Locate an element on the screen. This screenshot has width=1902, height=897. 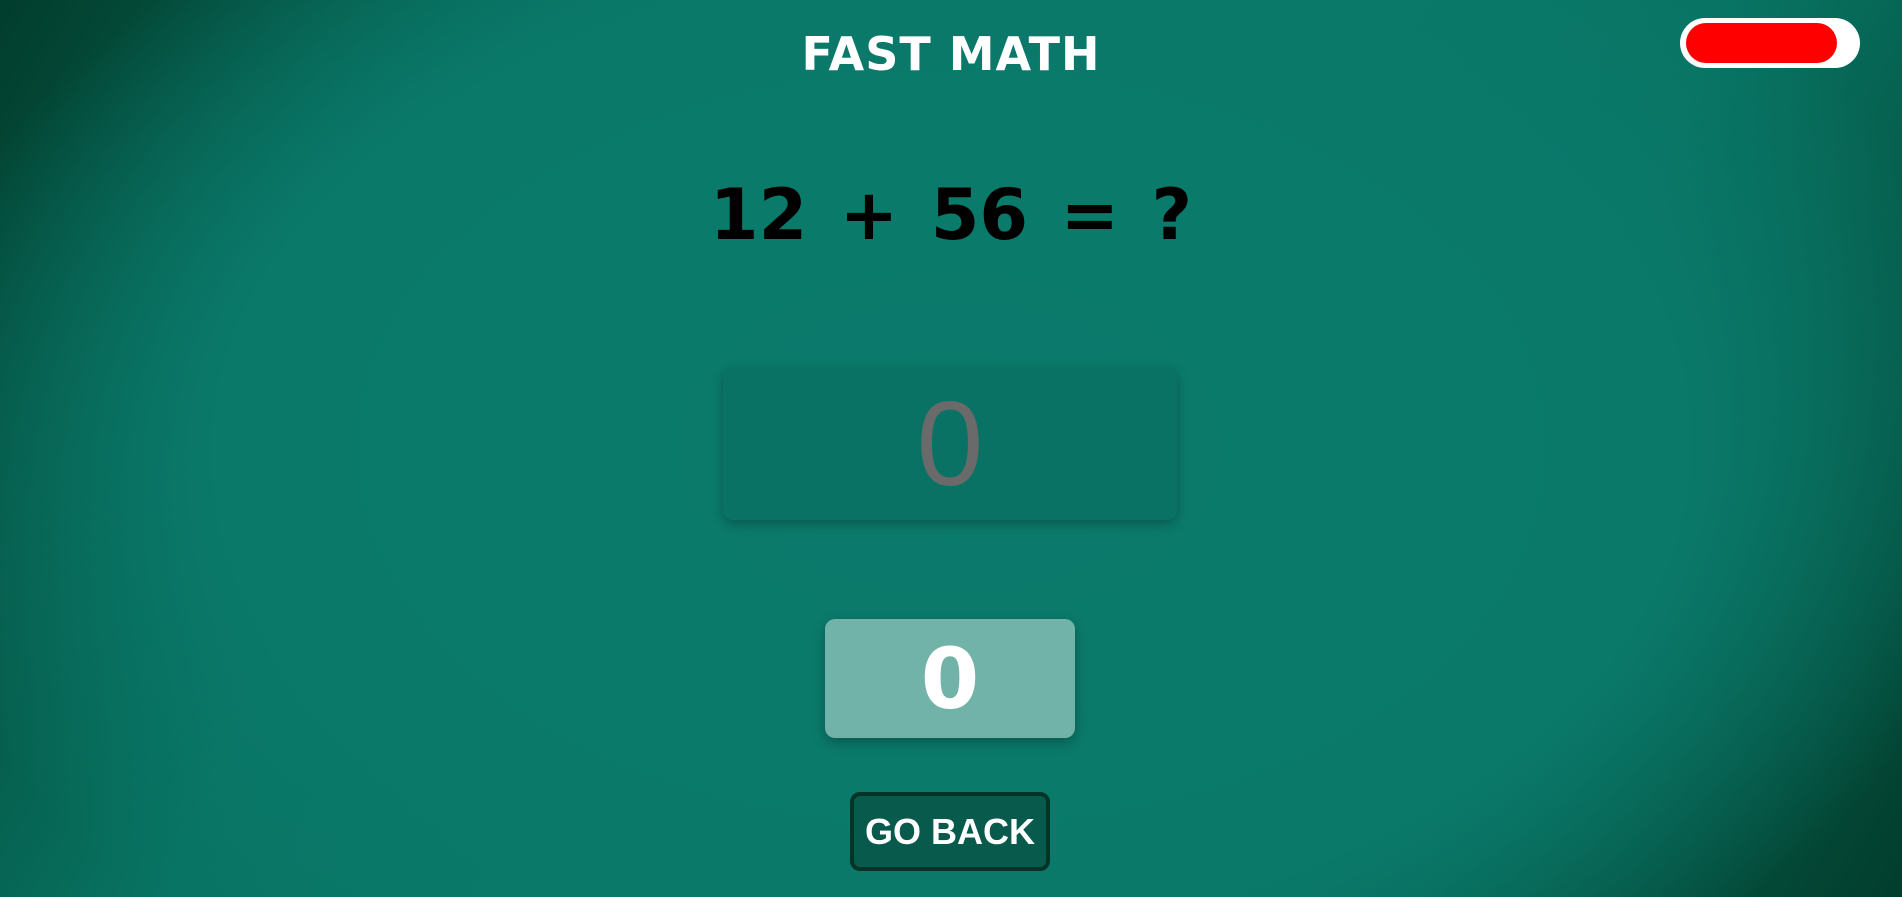
math-question: 12 + 56 = ? is located at coordinates (951, 215).